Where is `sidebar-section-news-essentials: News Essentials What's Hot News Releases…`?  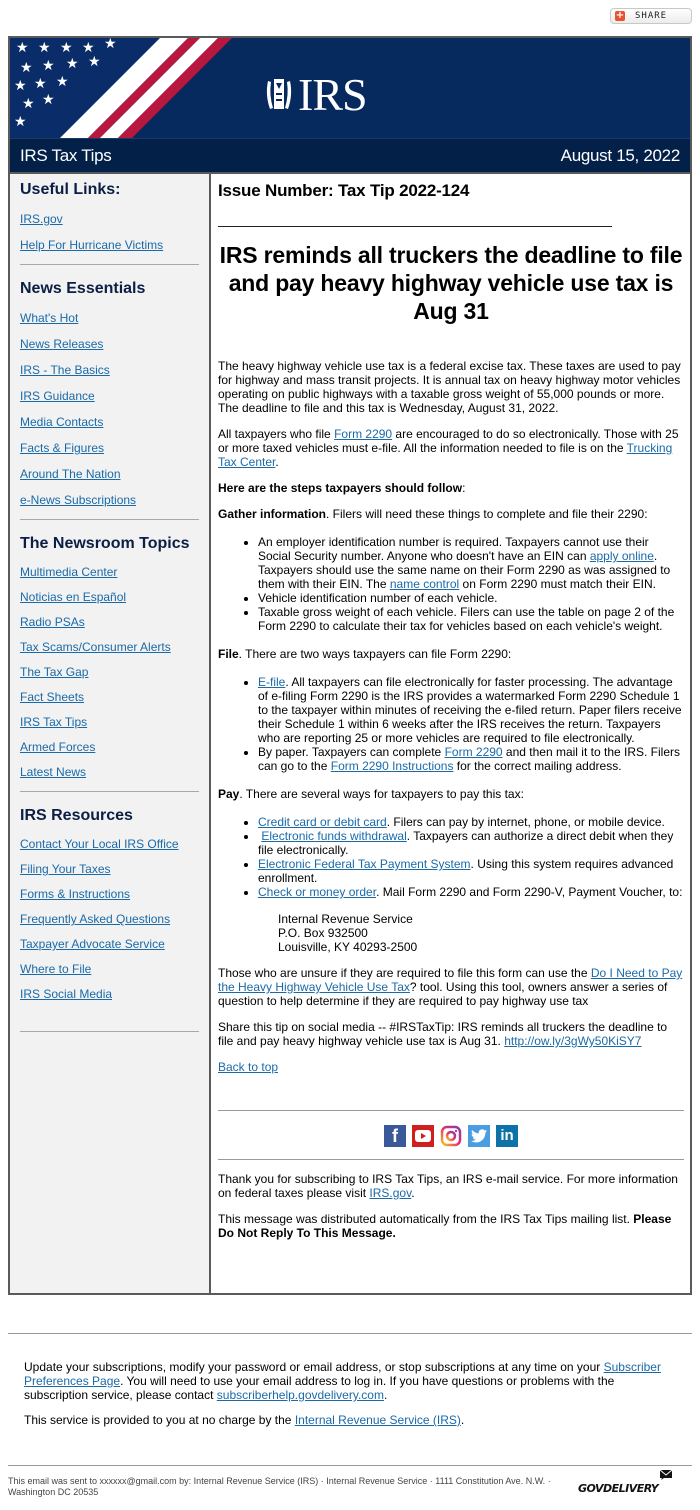 sidebar-section-news-essentials: News Essentials What's Hot News Releases… is located at coordinates (109, 399).